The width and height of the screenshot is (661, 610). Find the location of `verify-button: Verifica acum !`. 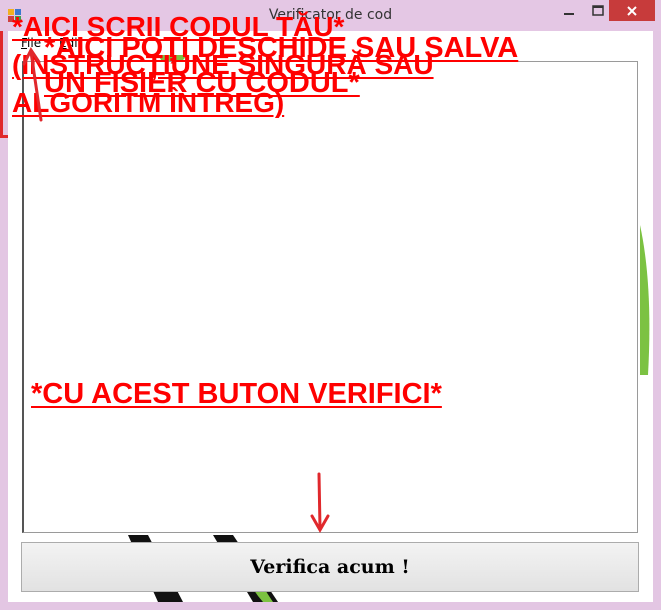

verify-button: Verifica acum ! is located at coordinates (330, 567).